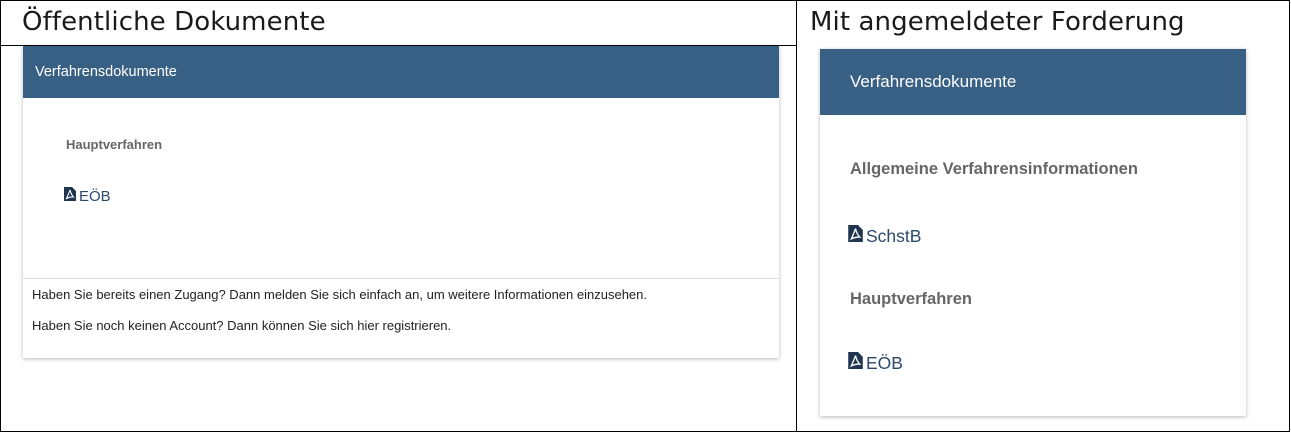 The width and height of the screenshot is (1291, 432). Describe the element at coordinates (0, 216) in the screenshot. I see `table-border-left` at that location.